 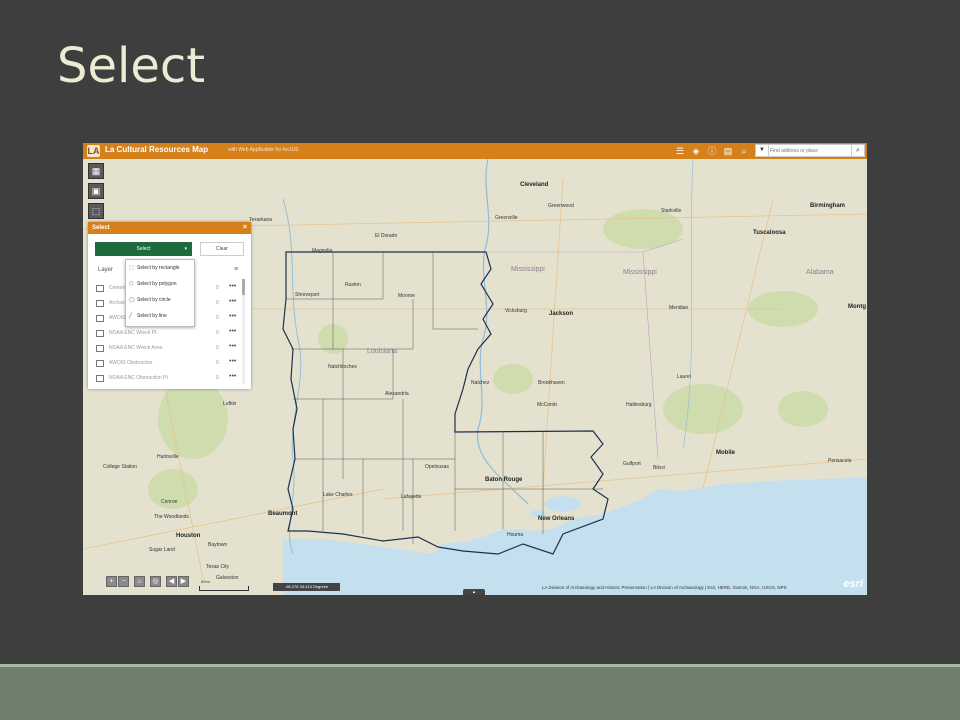 I want to click on map-label-natchez: Natchez, so click(x=480, y=383).